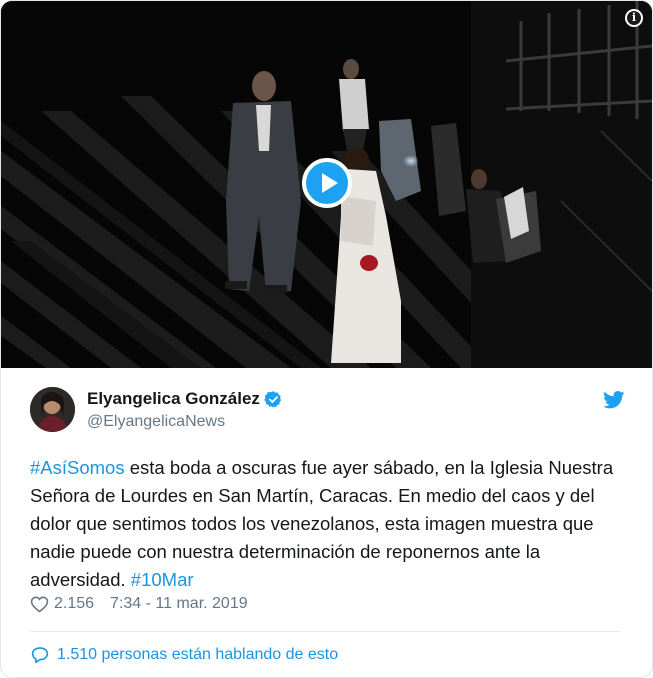 Image resolution: width=653 pixels, height=678 pixels. Describe the element at coordinates (173, 399) in the screenshot. I see `display-name: Elyangelica González` at that location.